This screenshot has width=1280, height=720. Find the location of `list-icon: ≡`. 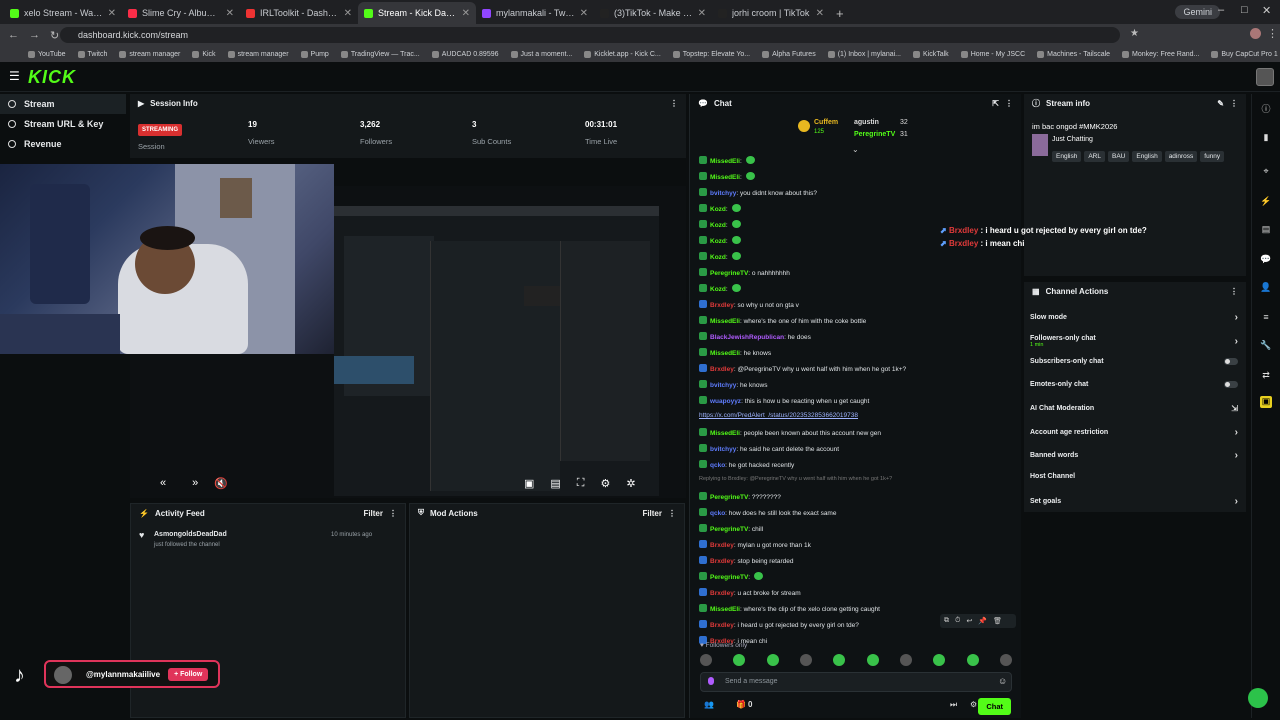

list-icon: ≡ is located at coordinates (1266, 318).